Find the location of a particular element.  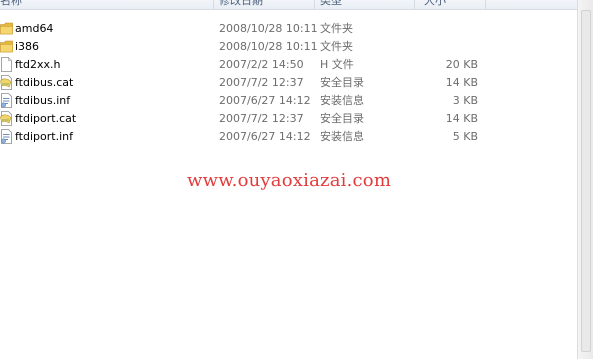

file-row: ftdiport.inf 2007/6/27 14:12 安装信息 5 KB is located at coordinates (289, 137).